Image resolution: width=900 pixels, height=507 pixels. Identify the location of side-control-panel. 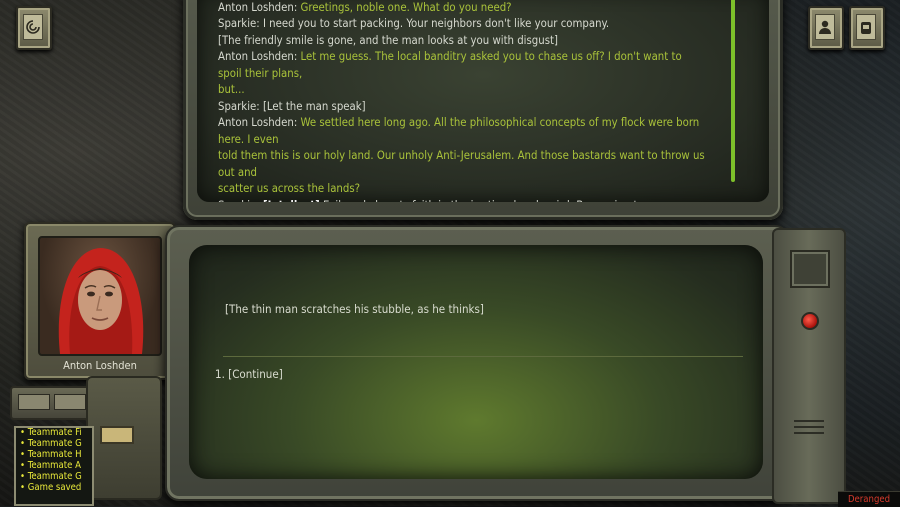
(809, 366).